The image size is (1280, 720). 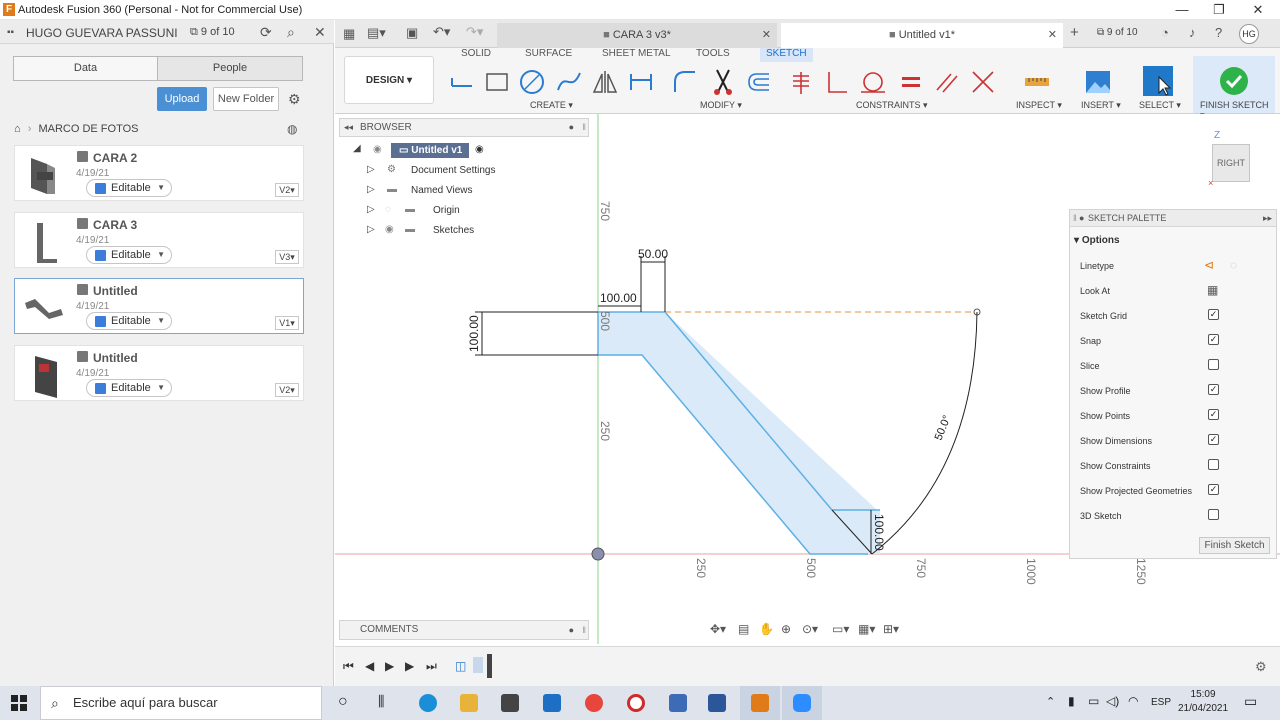 What do you see at coordinates (10, 32) in the screenshot?
I see `apps-grid-icon: ▪▪` at bounding box center [10, 32].